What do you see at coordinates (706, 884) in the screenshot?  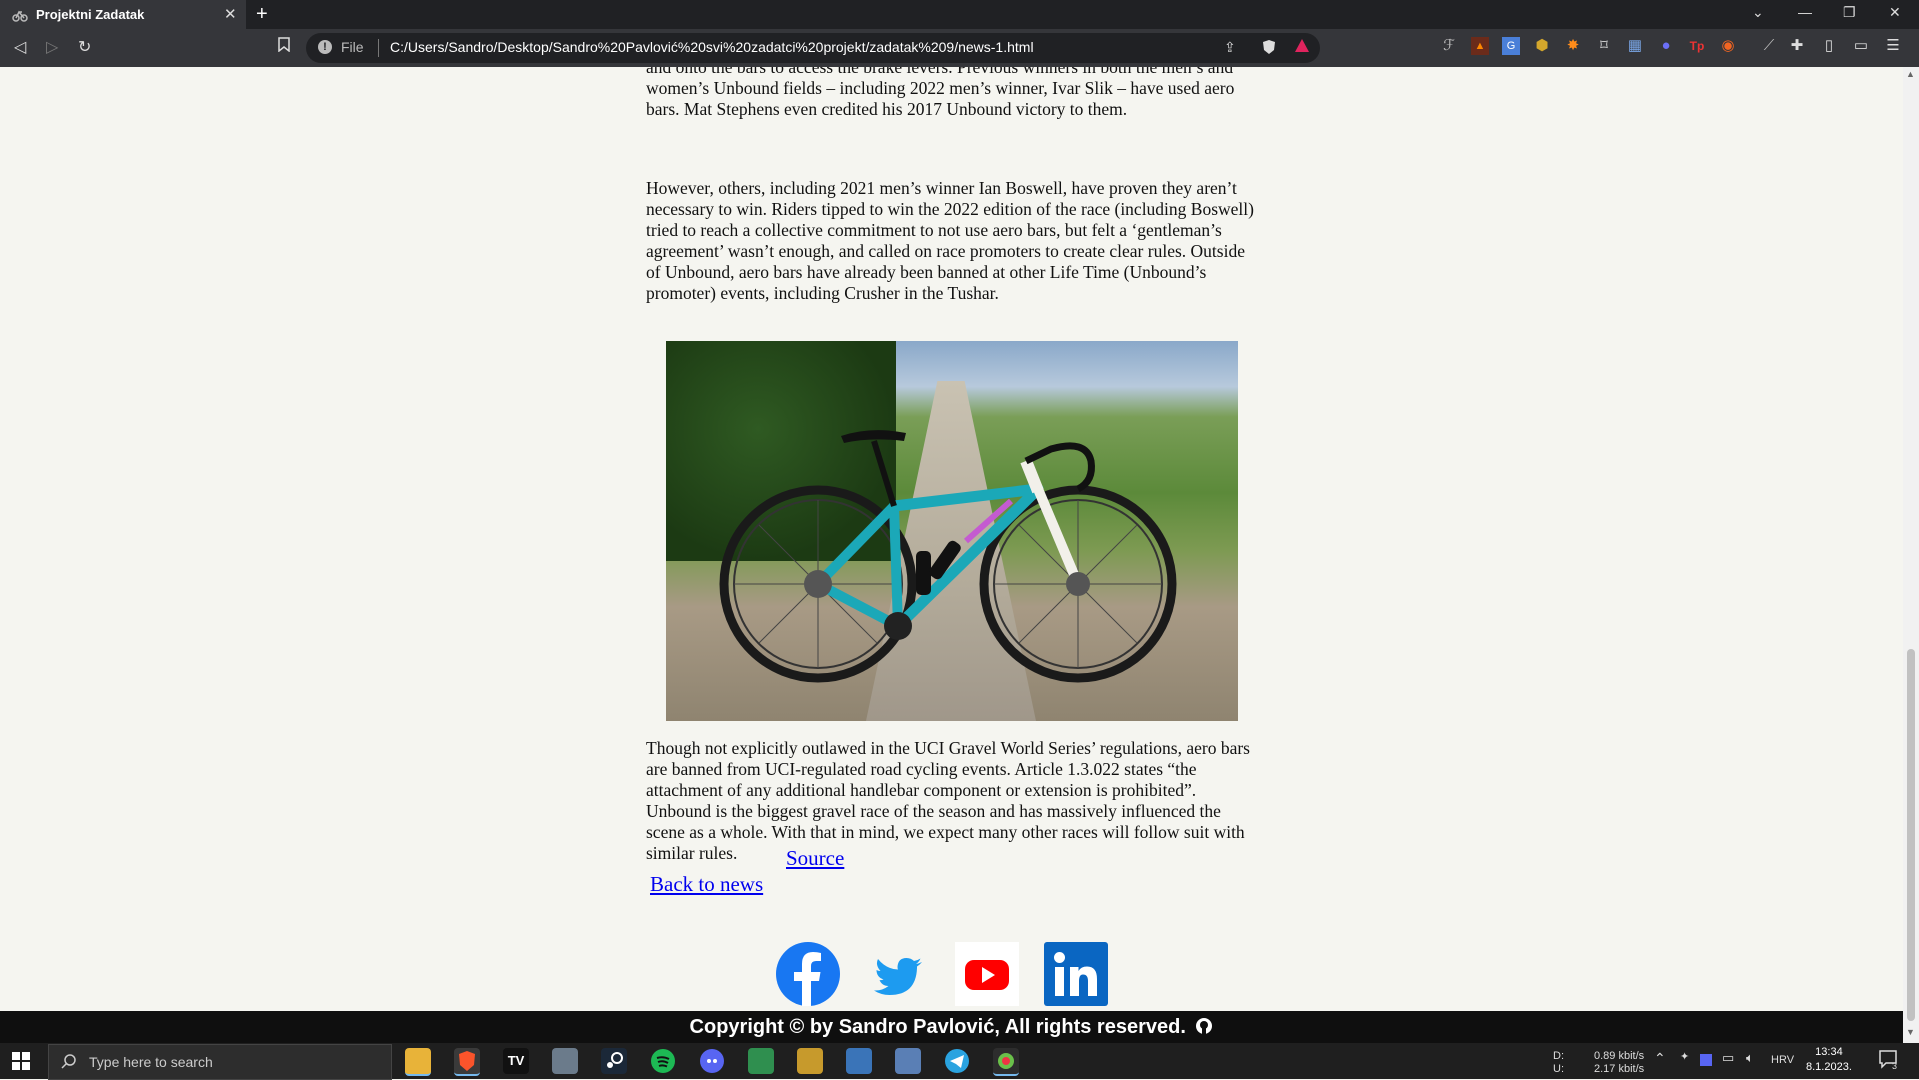 I see `back-to-news-link: Back to news` at bounding box center [706, 884].